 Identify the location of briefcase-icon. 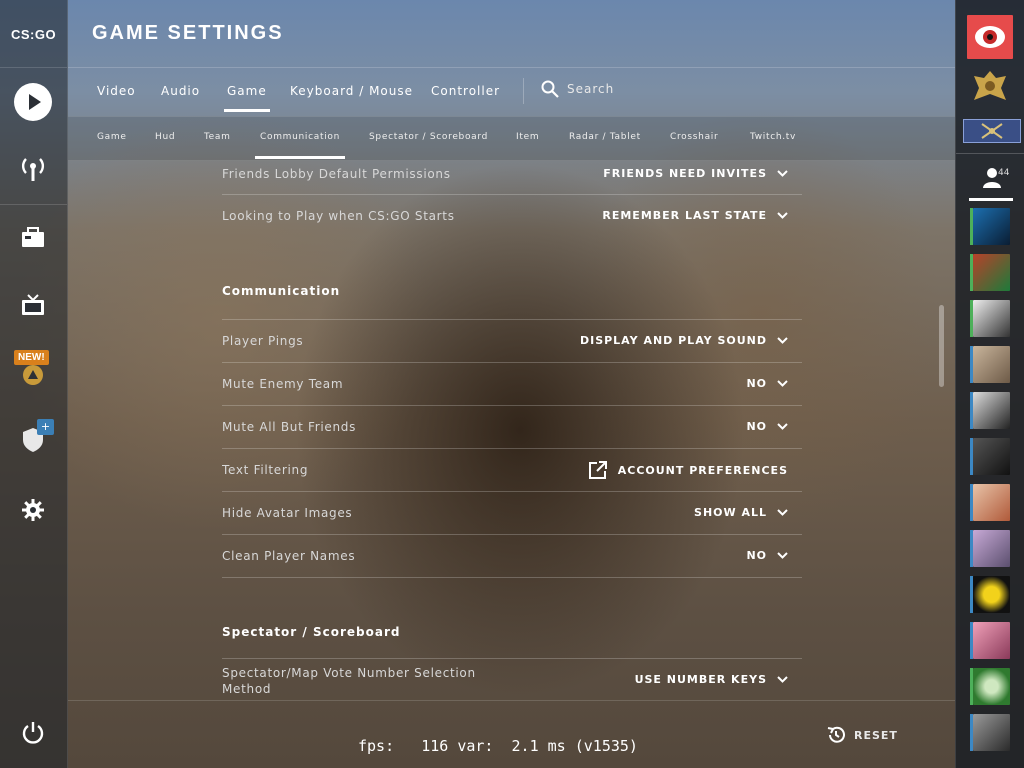
(33, 237).